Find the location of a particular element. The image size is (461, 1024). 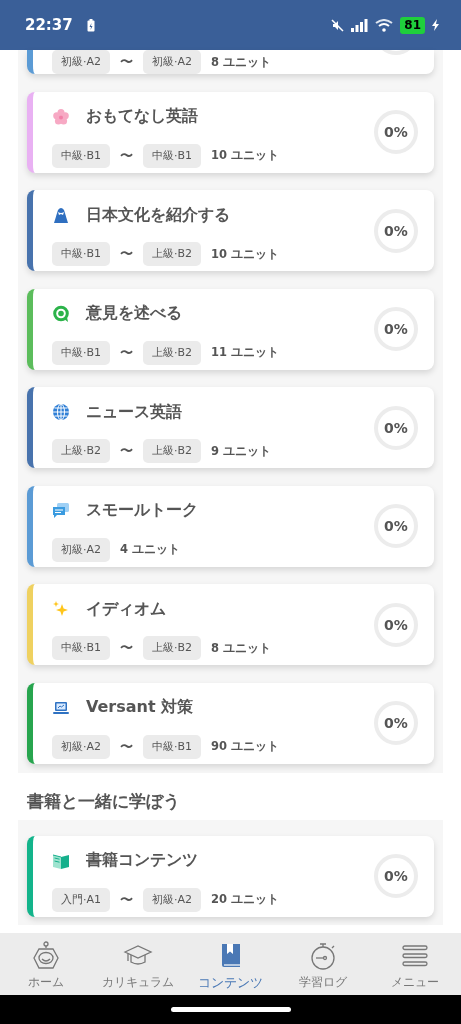

unit-count: 9 ユニット is located at coordinates (241, 451).